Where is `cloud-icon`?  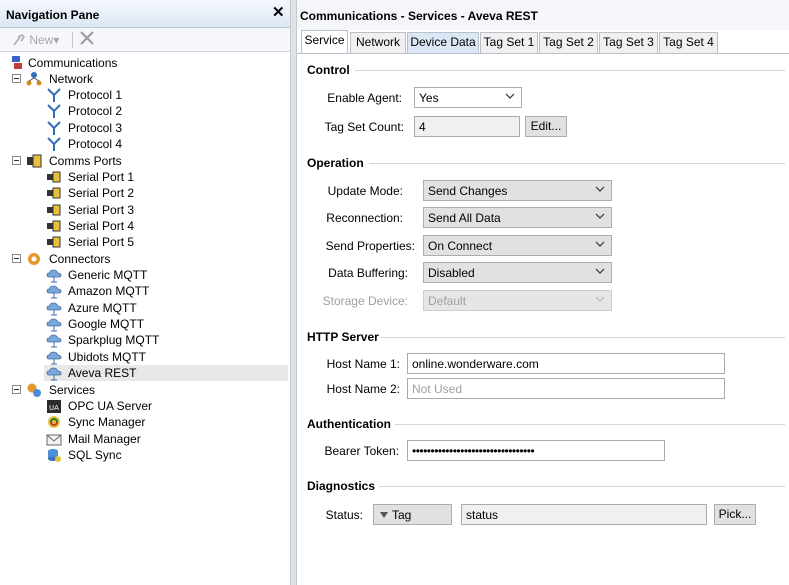 cloud-icon is located at coordinates (54, 325).